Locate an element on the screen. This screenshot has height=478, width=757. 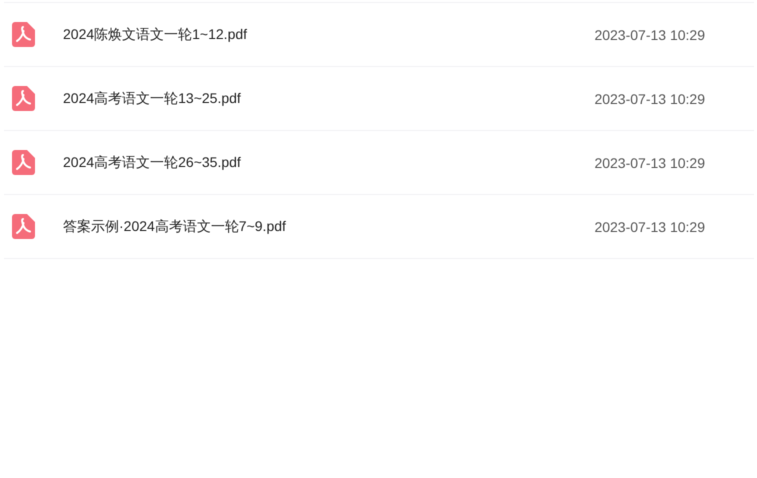
file-name: 2024高考语文一轮13~25.pdf is located at coordinates (328, 99).